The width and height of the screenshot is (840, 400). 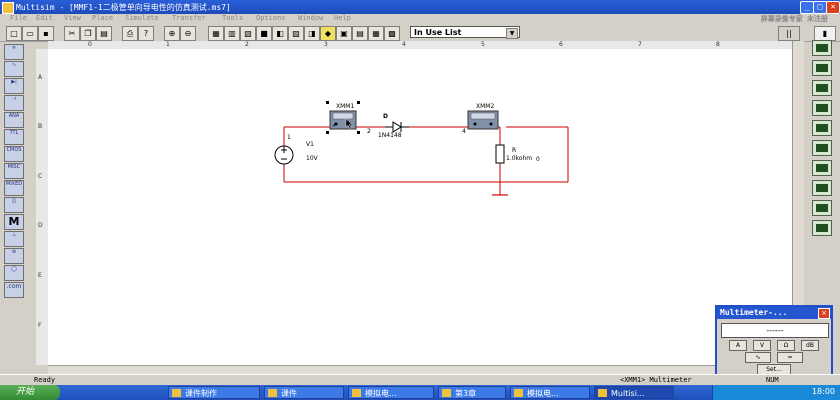 I want to click on dc-mode-icon: ═, so click(x=790, y=357).